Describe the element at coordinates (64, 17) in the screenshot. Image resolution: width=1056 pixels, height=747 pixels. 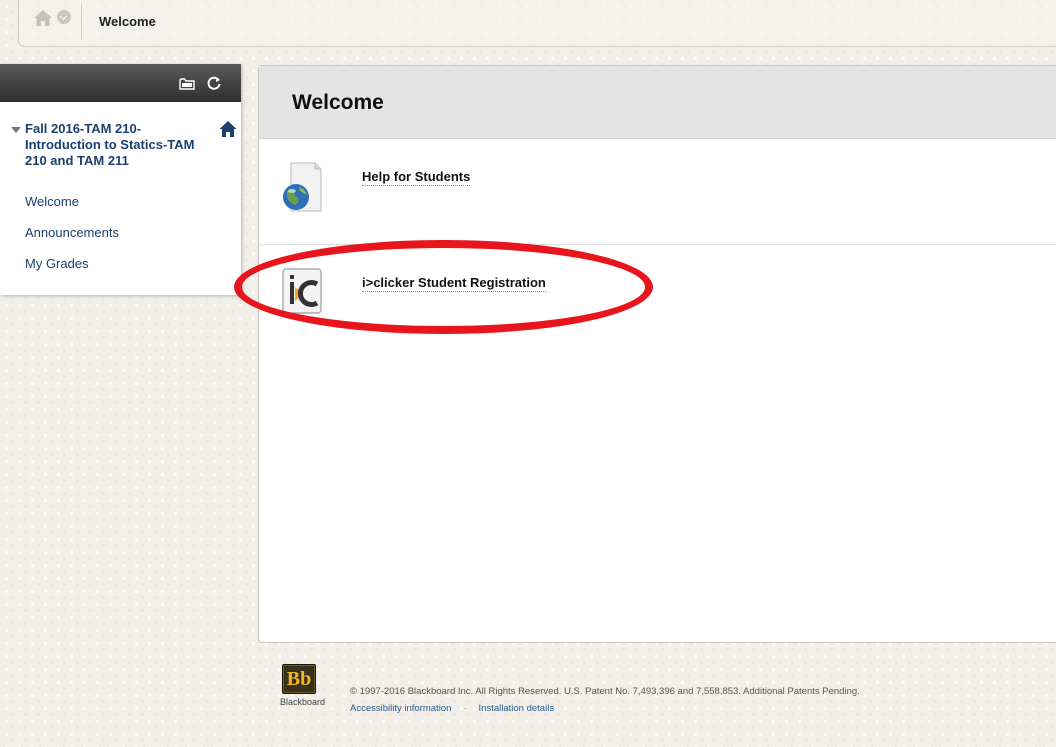
I see `chevron-down-icon` at that location.